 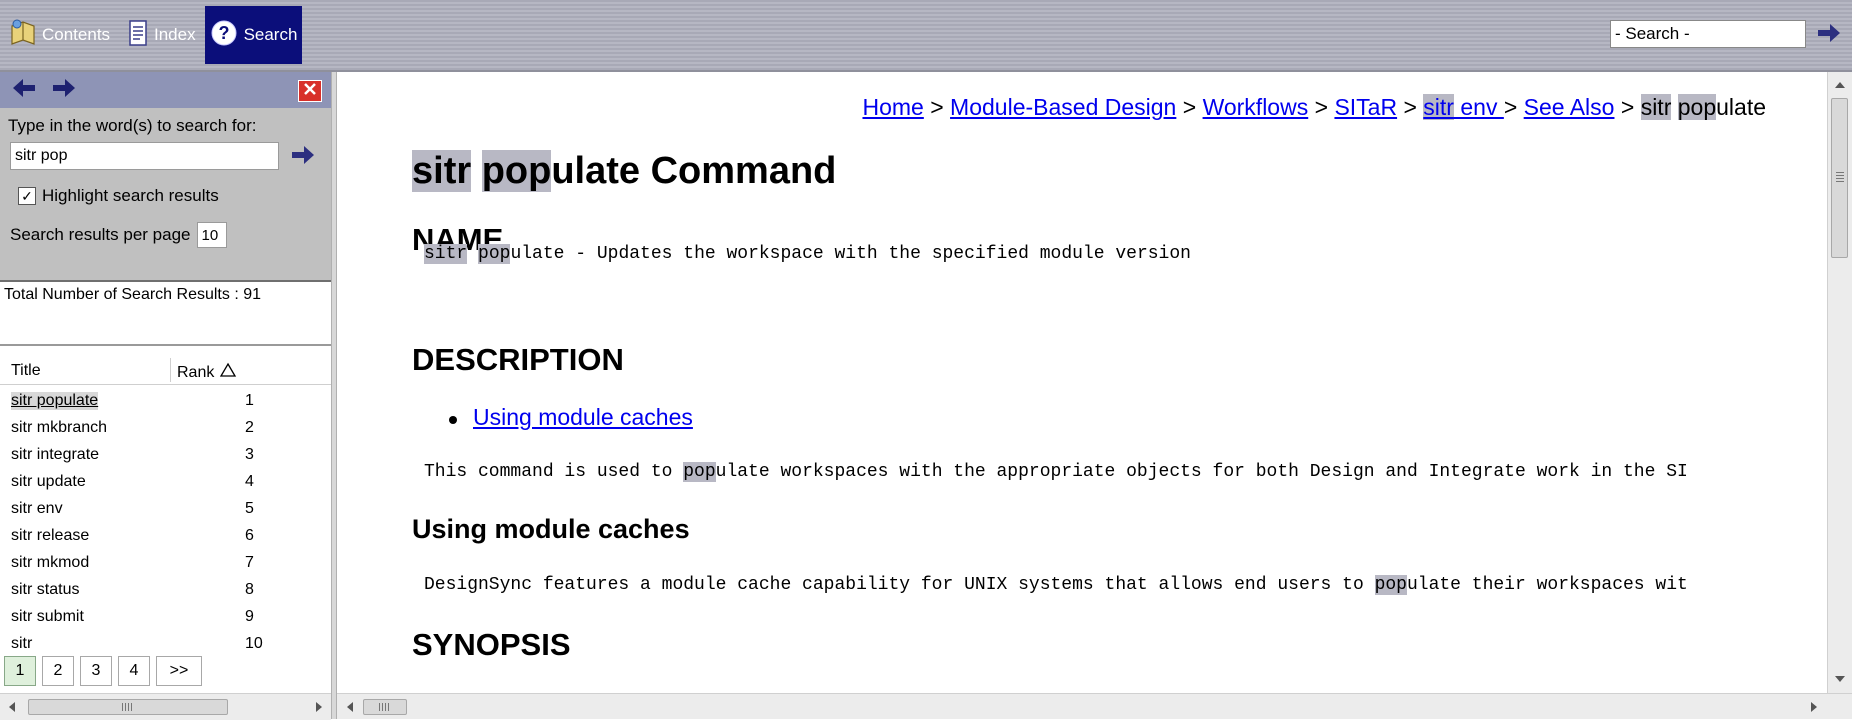 What do you see at coordinates (58, 671) in the screenshot?
I see `page-button-2: 2` at bounding box center [58, 671].